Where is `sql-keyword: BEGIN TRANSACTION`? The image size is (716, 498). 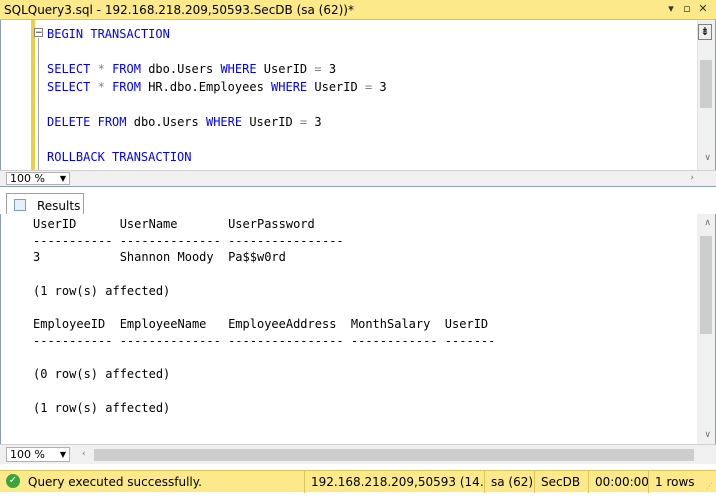
sql-keyword: BEGIN TRANSACTION is located at coordinates (108, 34).